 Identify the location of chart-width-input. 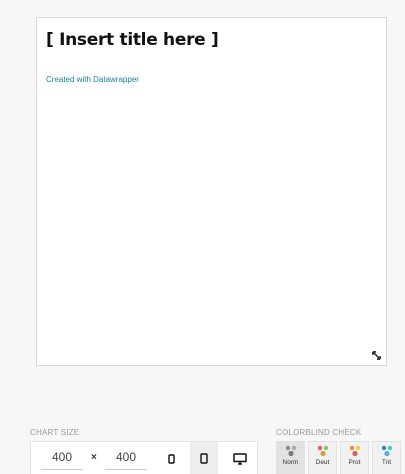
(62, 460).